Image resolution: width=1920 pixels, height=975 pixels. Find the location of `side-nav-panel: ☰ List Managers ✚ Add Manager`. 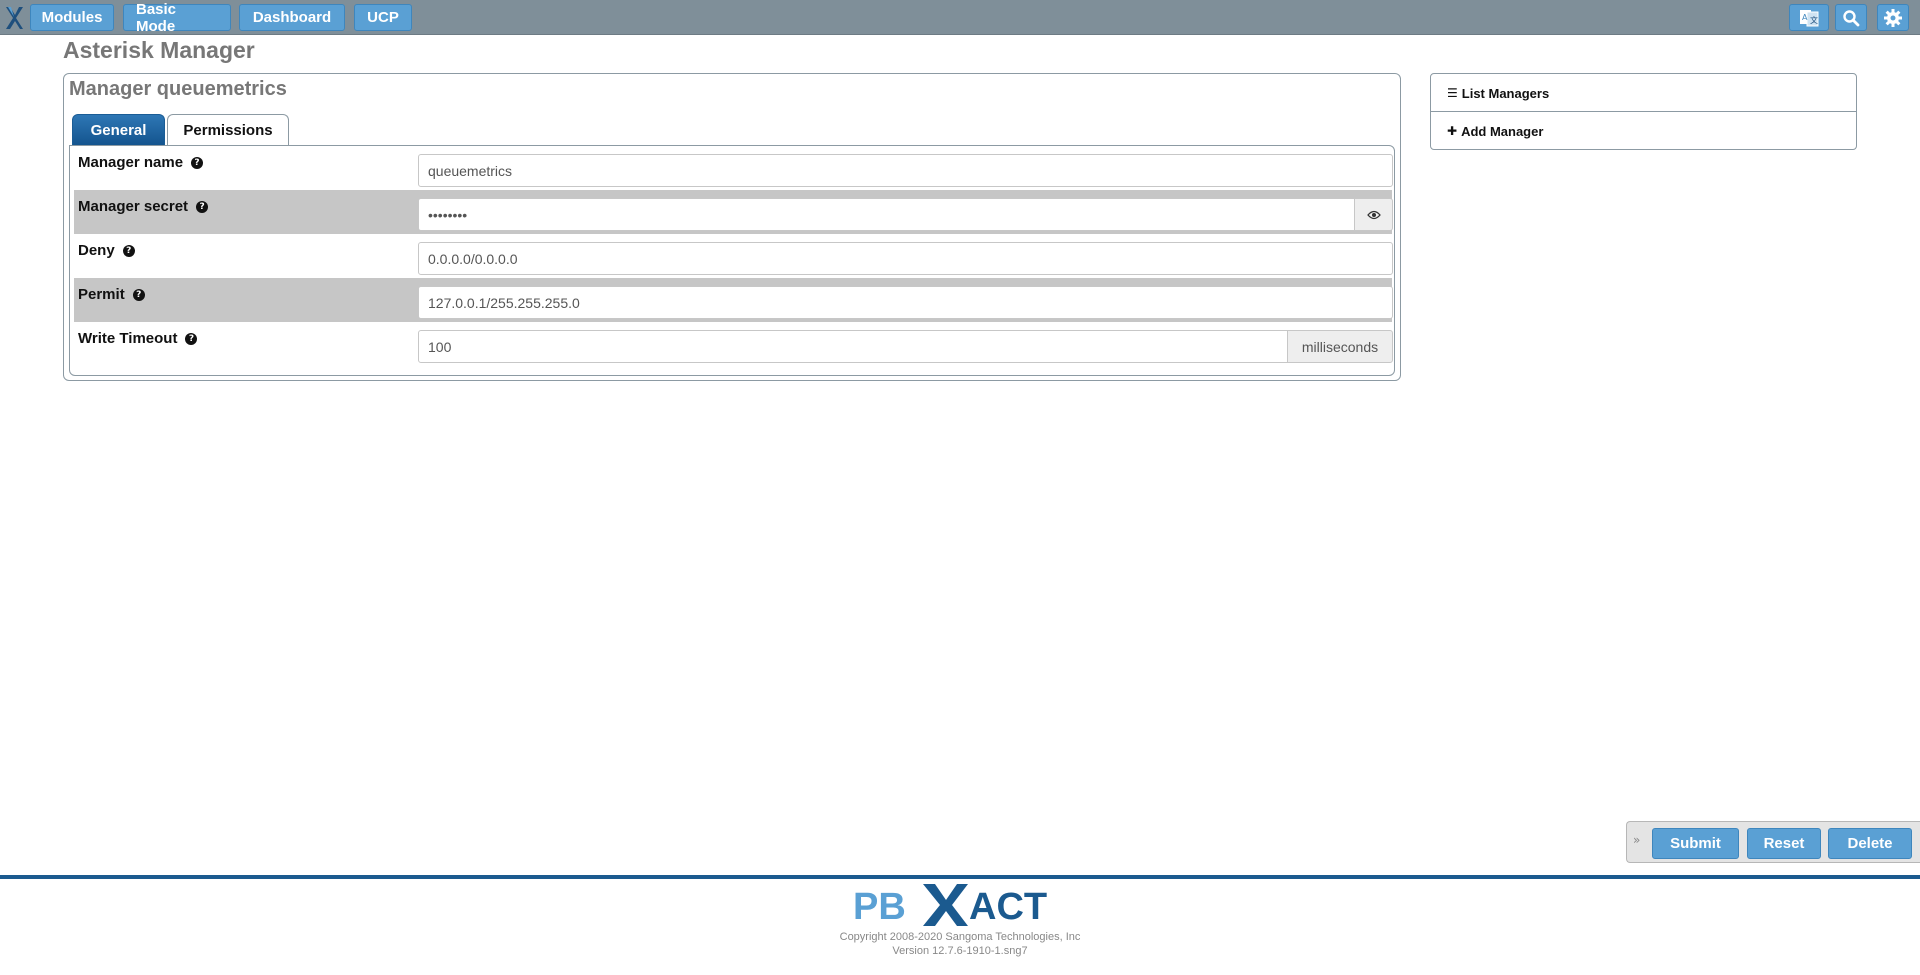

side-nav-panel: ☰ List Managers ✚ Add Manager is located at coordinates (1643, 111).